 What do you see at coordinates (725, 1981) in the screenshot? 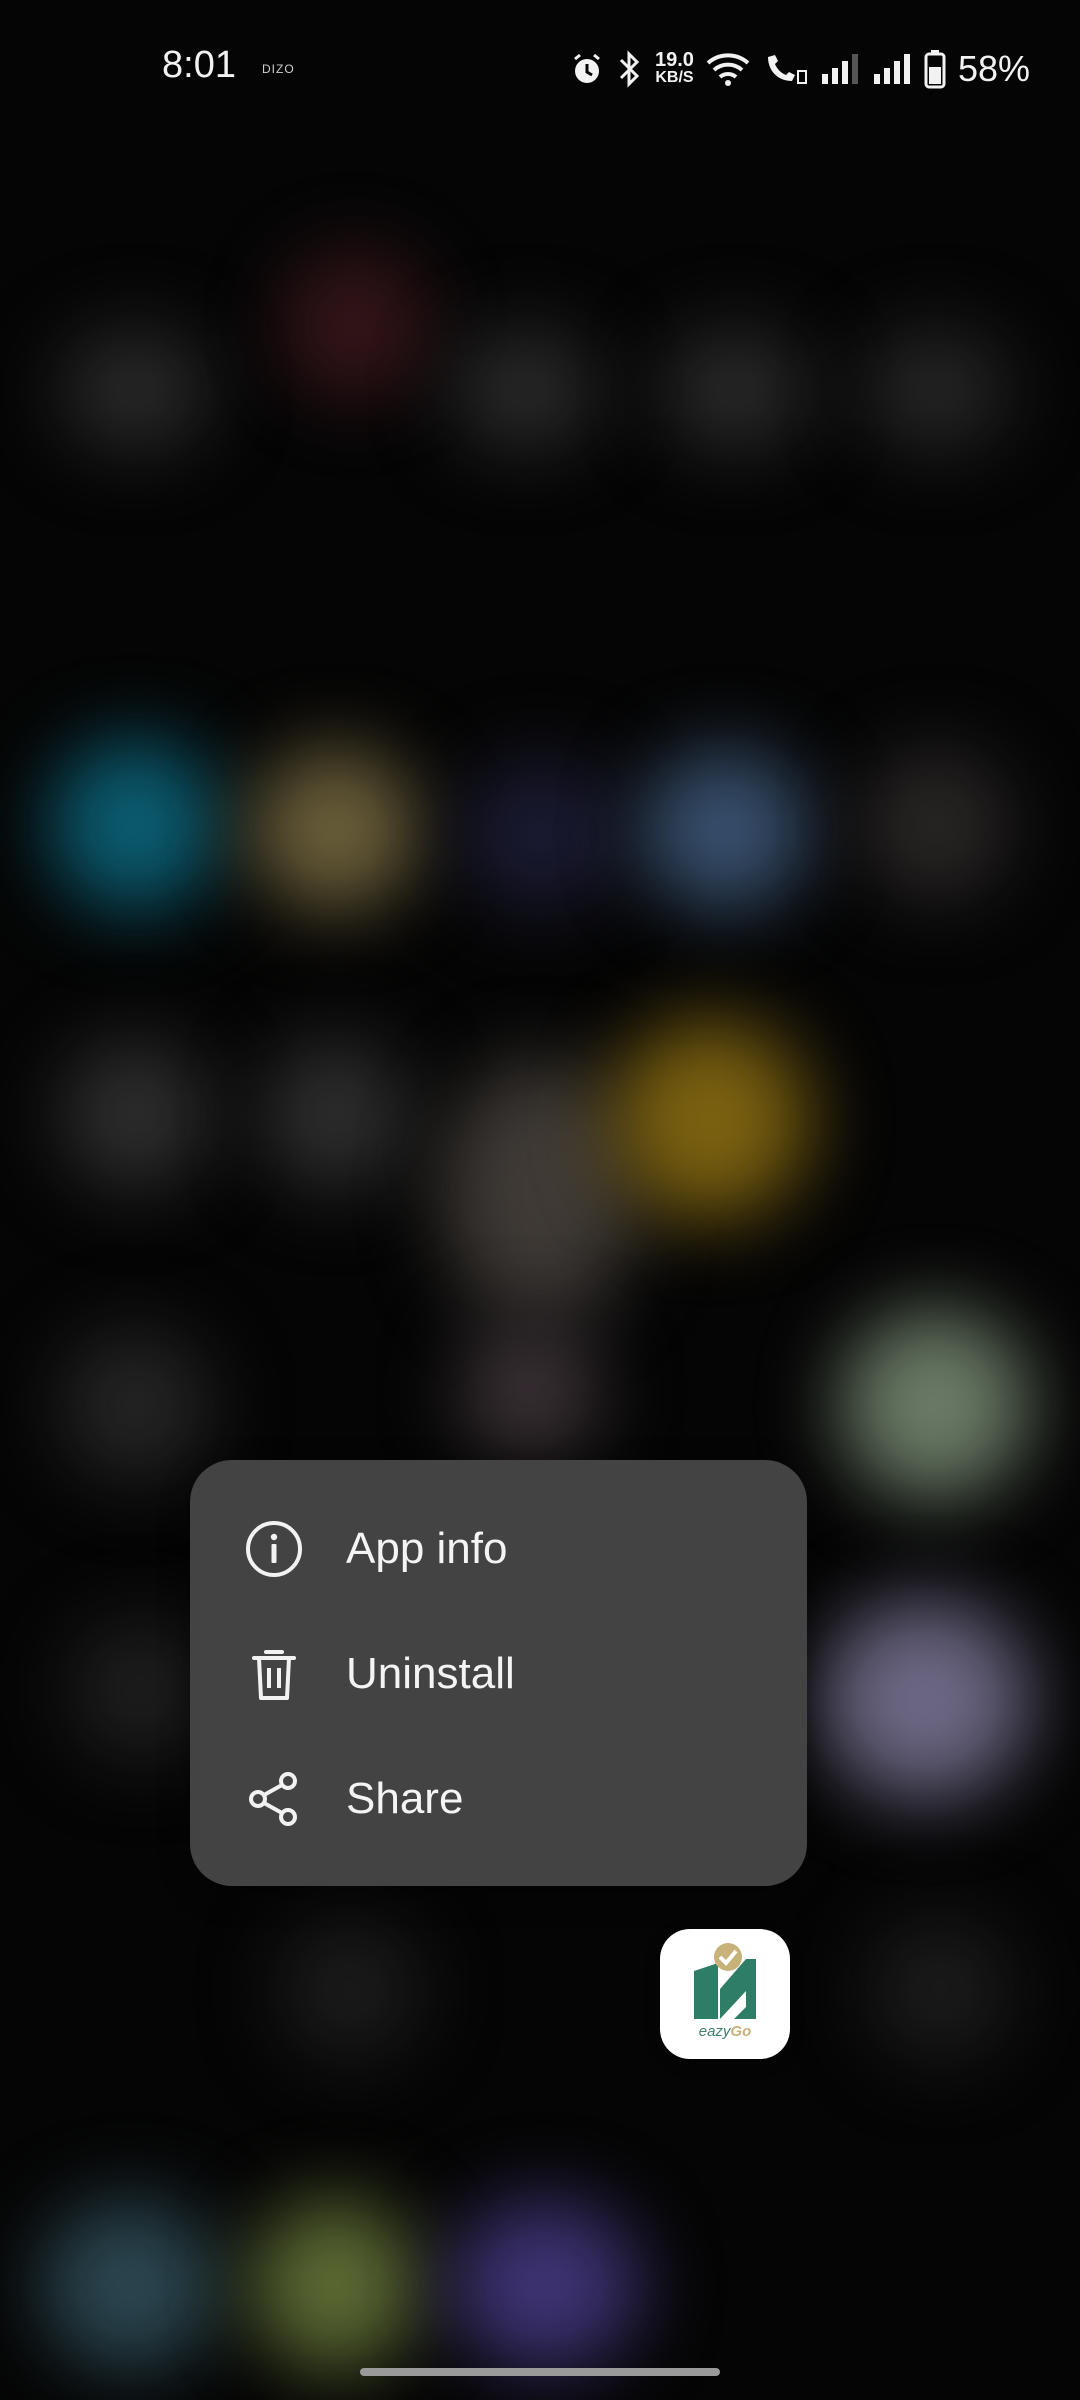
I see `eazygo-logo-icon` at bounding box center [725, 1981].